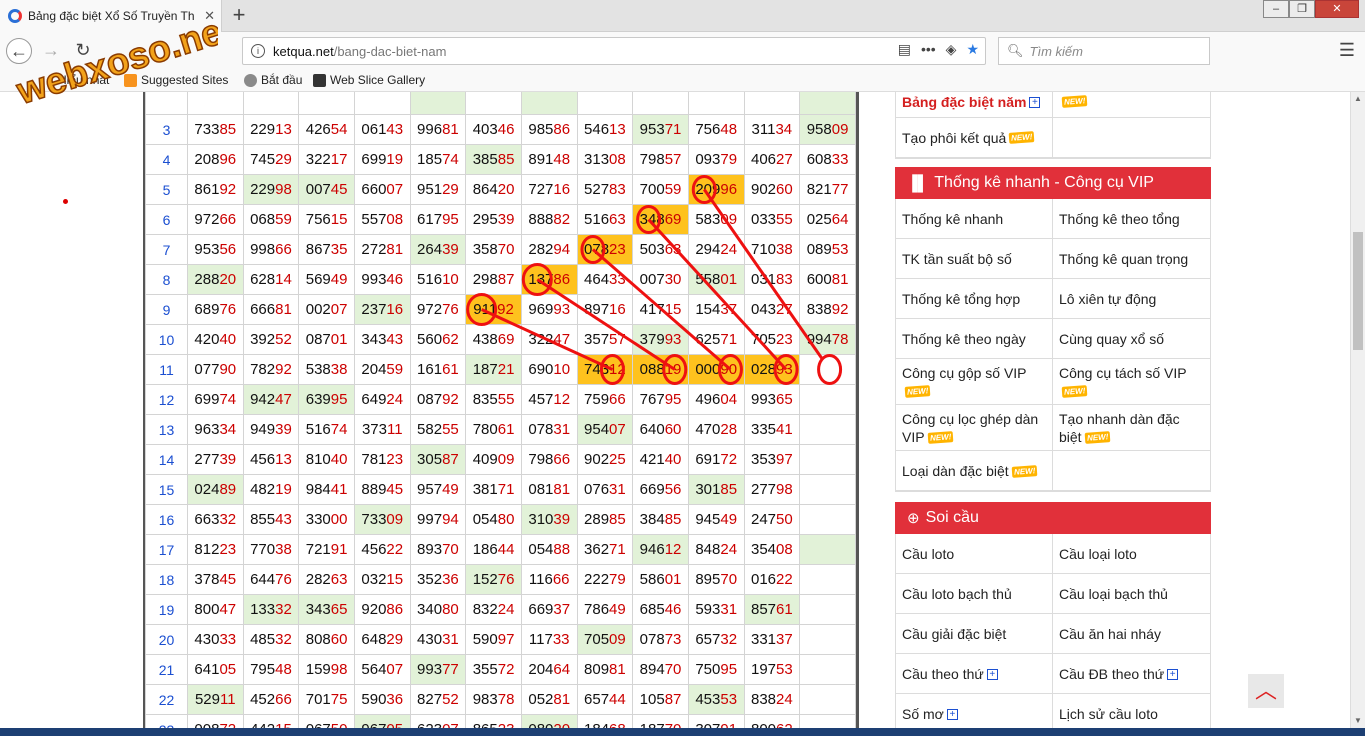 The height and width of the screenshot is (736, 1365). I want to click on restore-button: ❐, so click(1302, 9).